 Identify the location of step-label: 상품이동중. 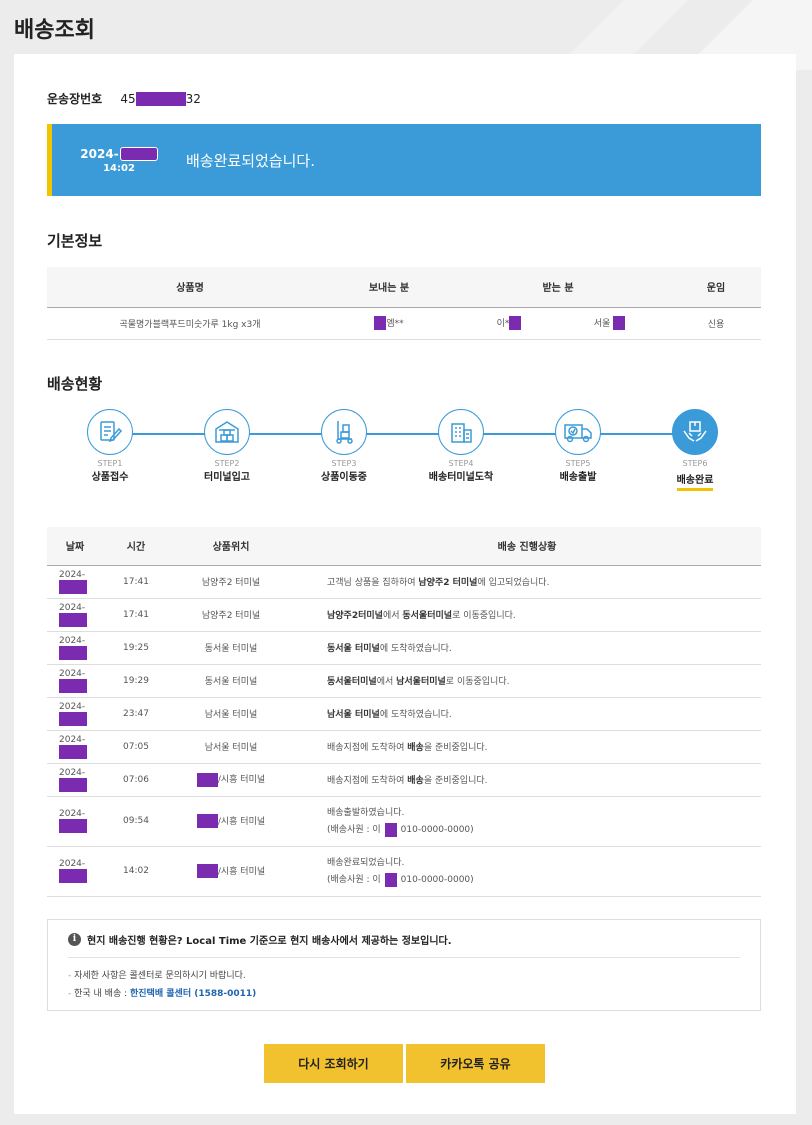
(344, 477).